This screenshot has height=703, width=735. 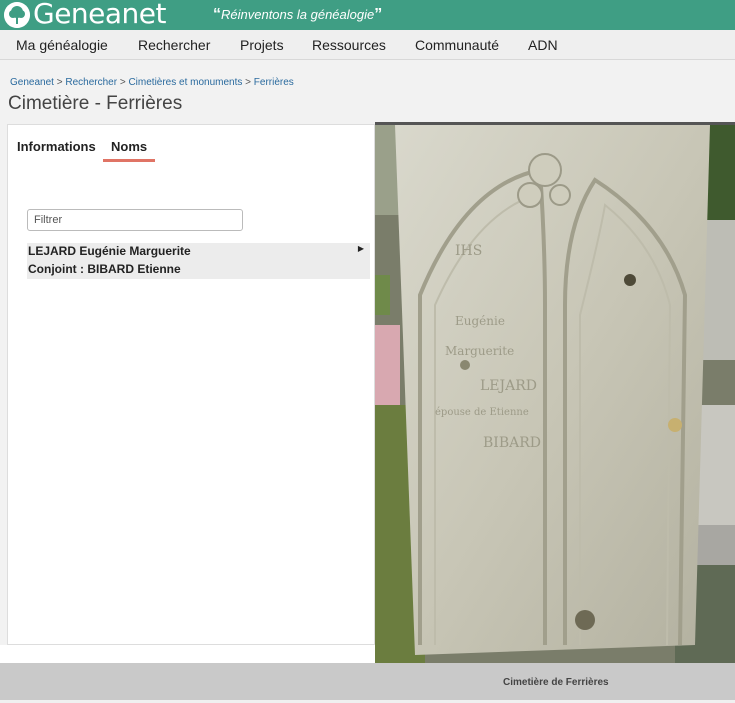 What do you see at coordinates (556, 682) in the screenshot?
I see `photo-caption: Cimetière de Ferrières` at bounding box center [556, 682].